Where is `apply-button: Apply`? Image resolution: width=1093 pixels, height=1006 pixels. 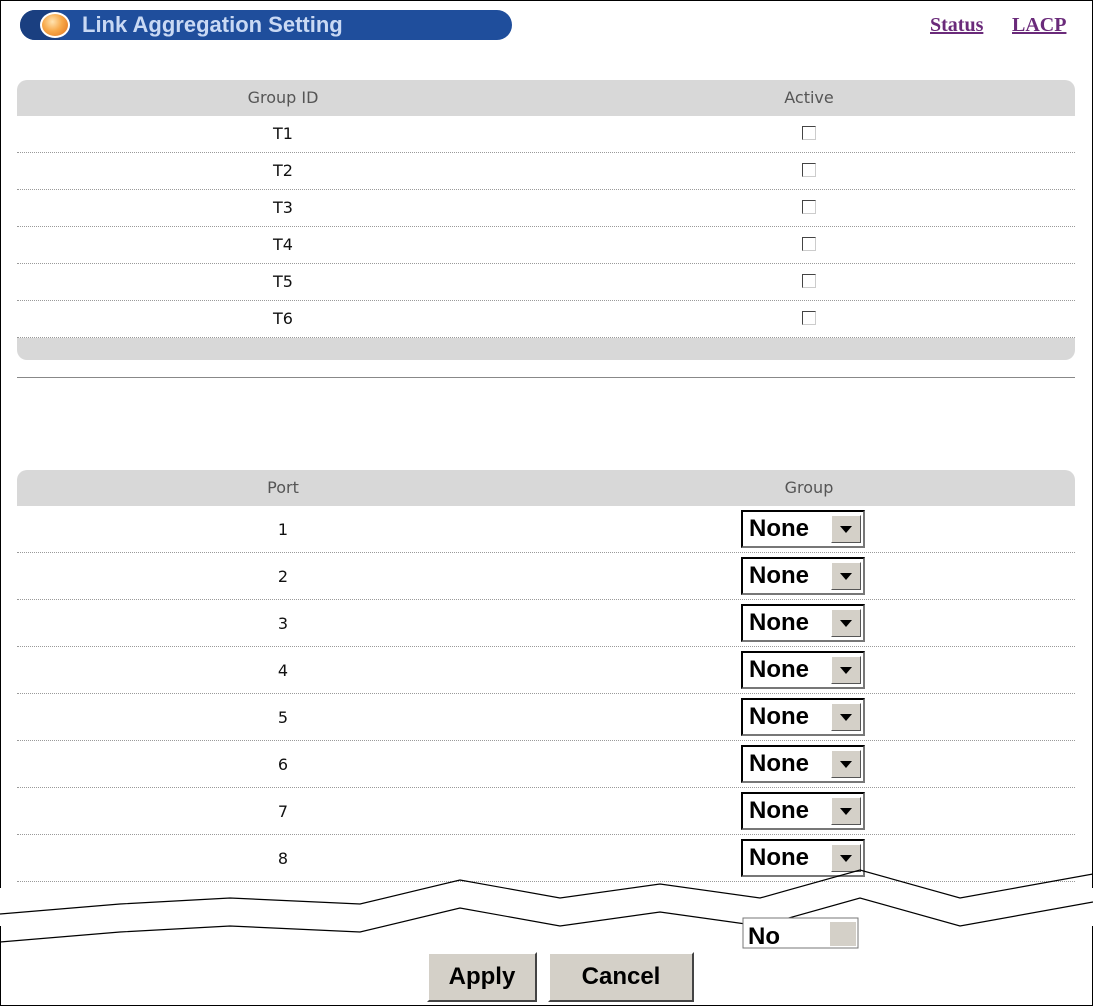
apply-button: Apply is located at coordinates (482, 977).